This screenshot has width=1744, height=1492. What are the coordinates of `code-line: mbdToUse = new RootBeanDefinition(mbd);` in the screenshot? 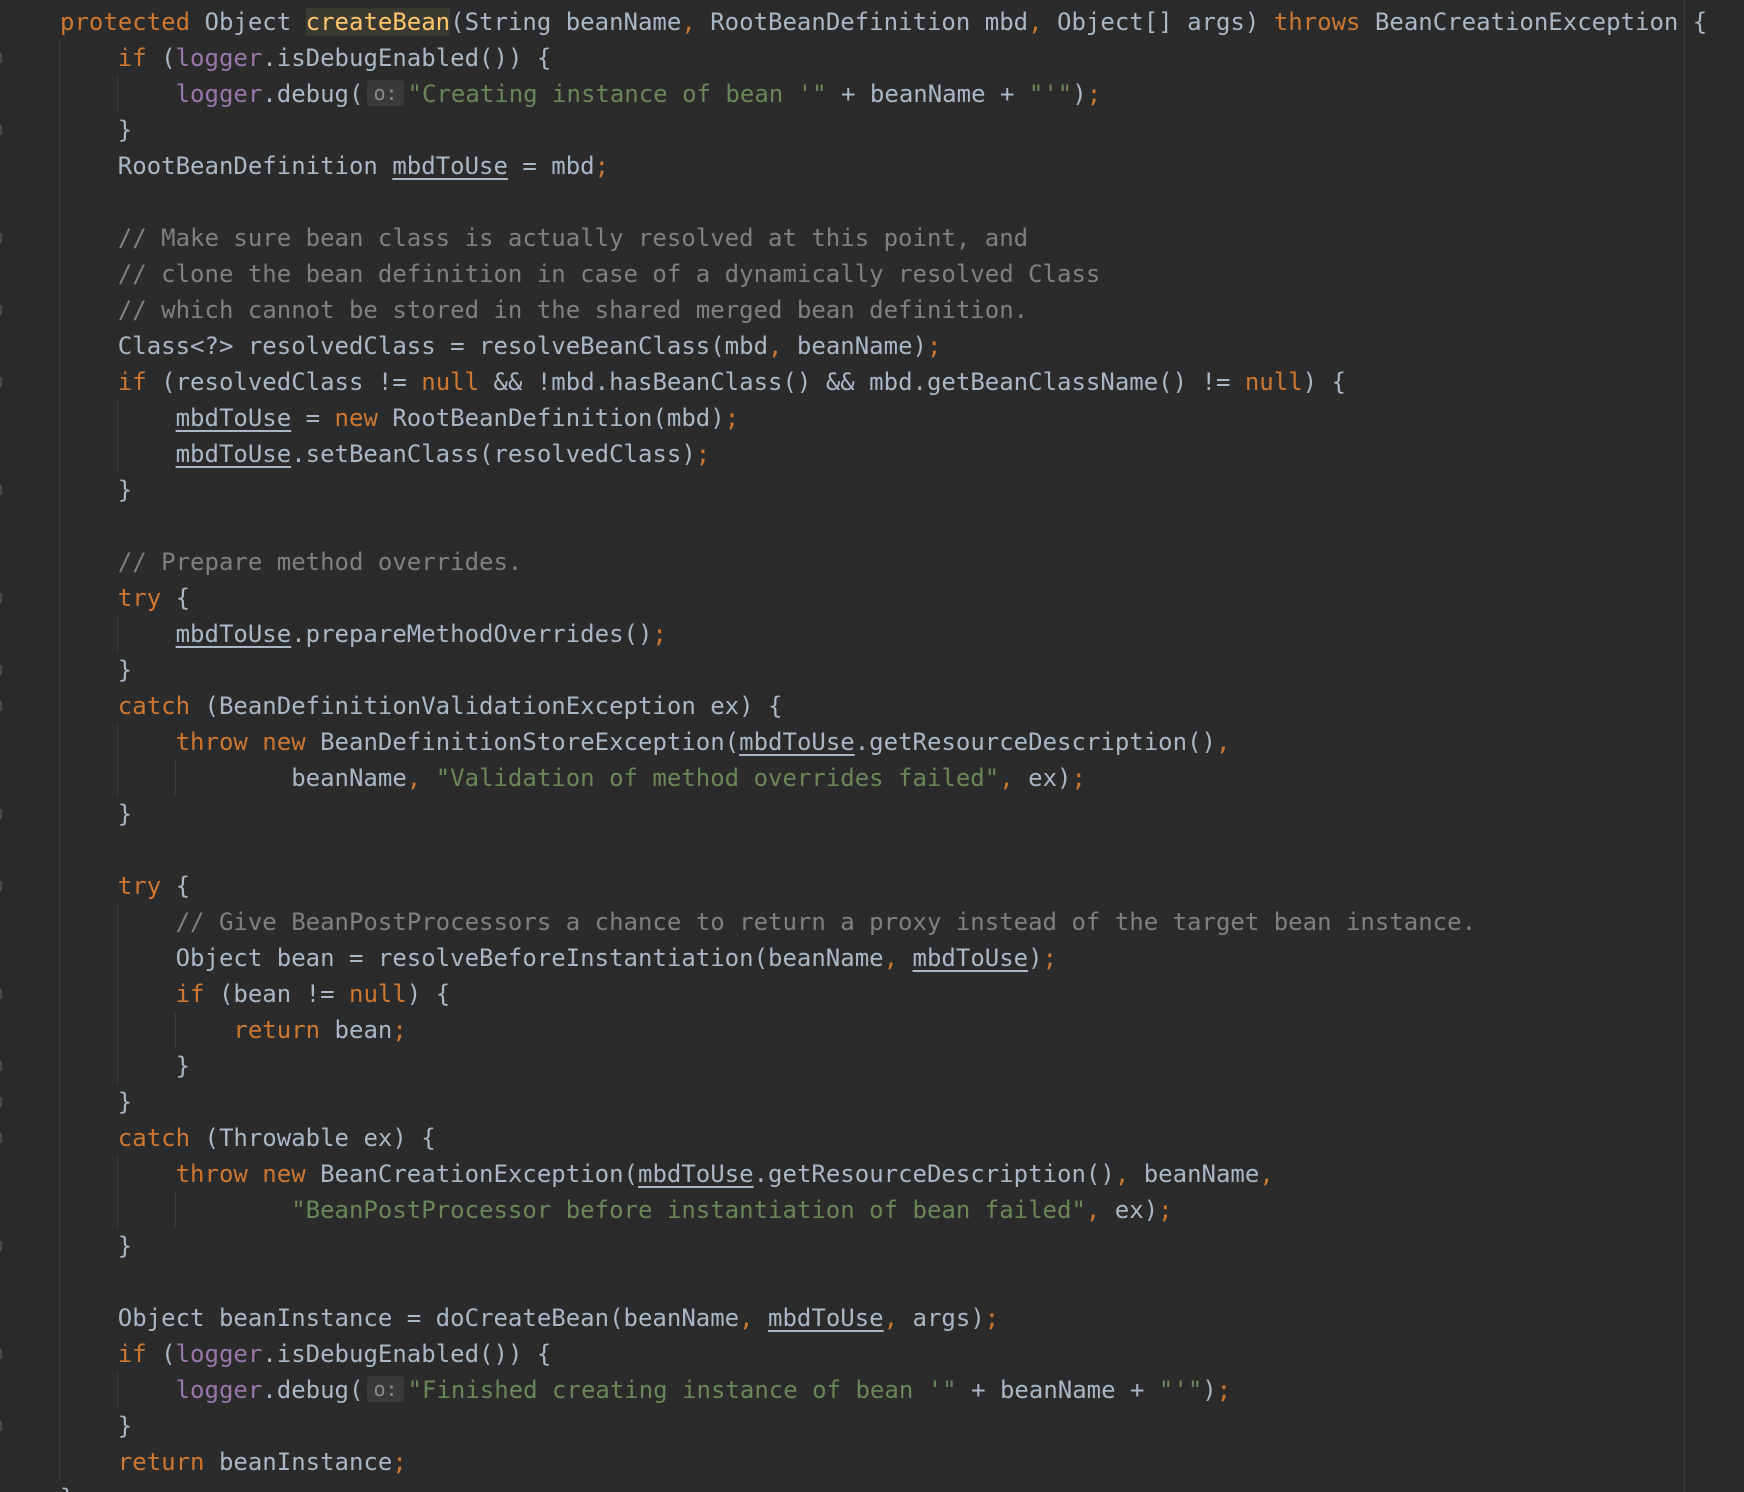 It's located at (901, 418).